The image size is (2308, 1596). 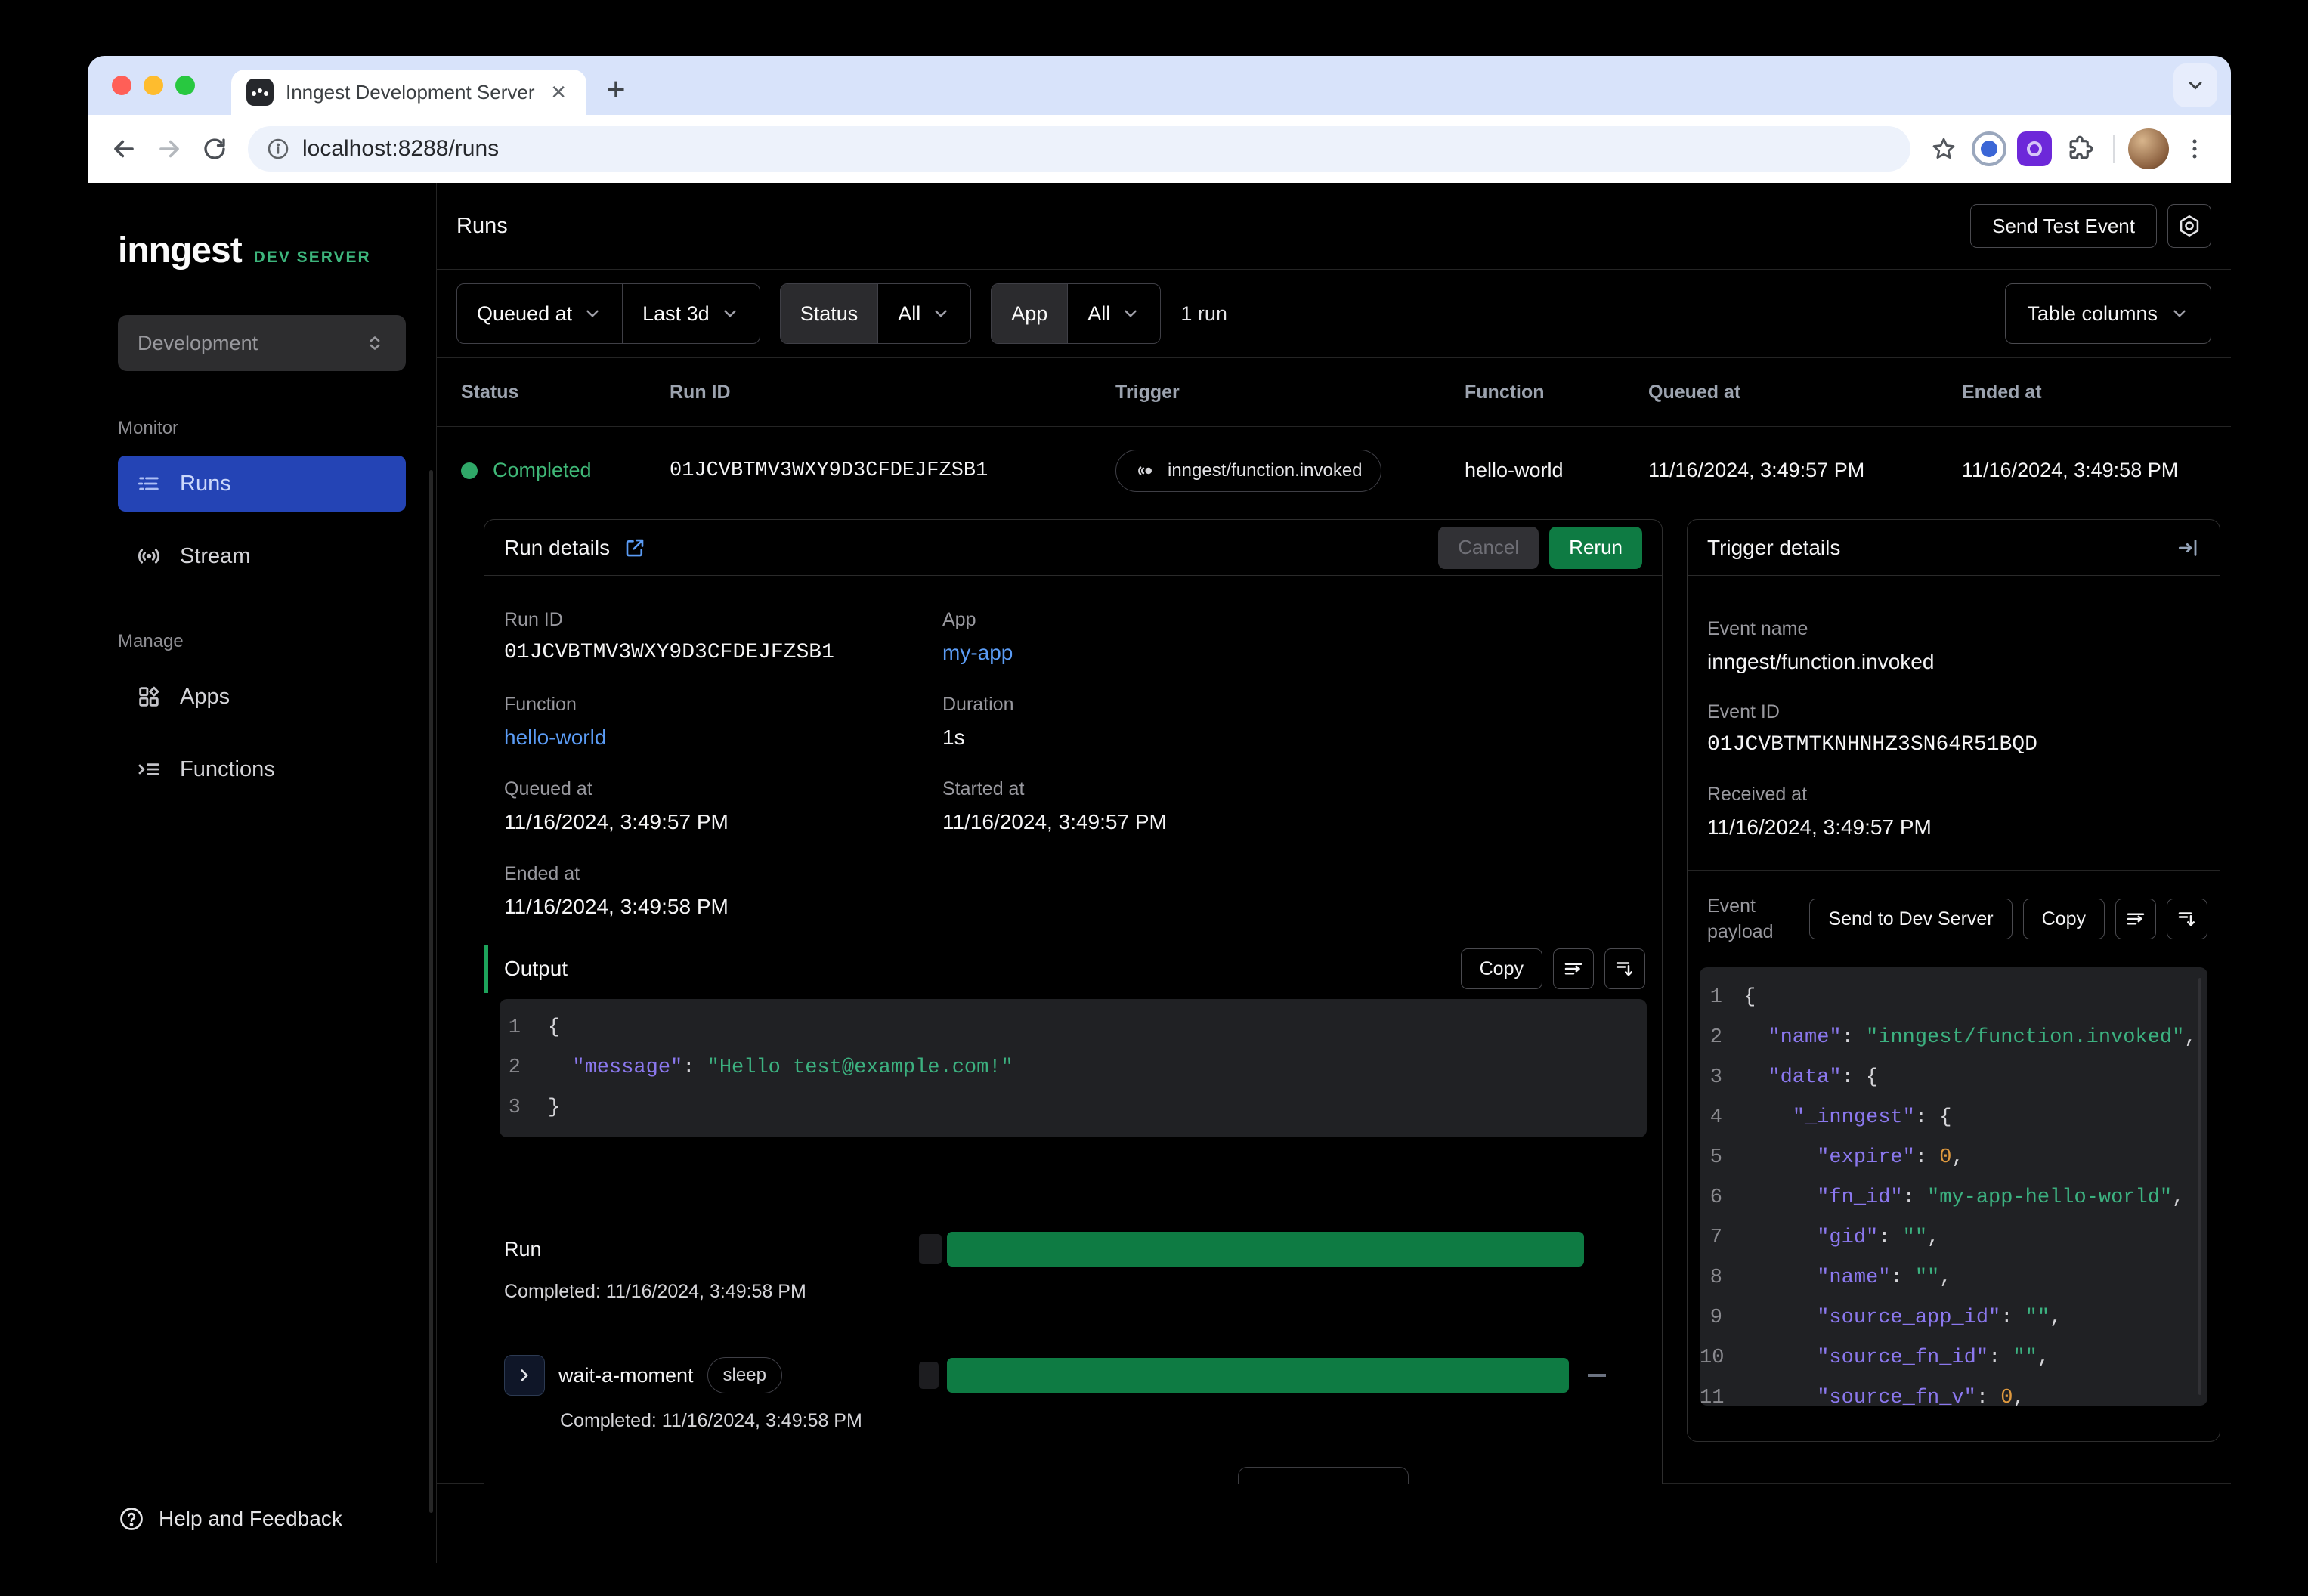 I want to click on status-filter-label: Status, so click(x=829, y=313).